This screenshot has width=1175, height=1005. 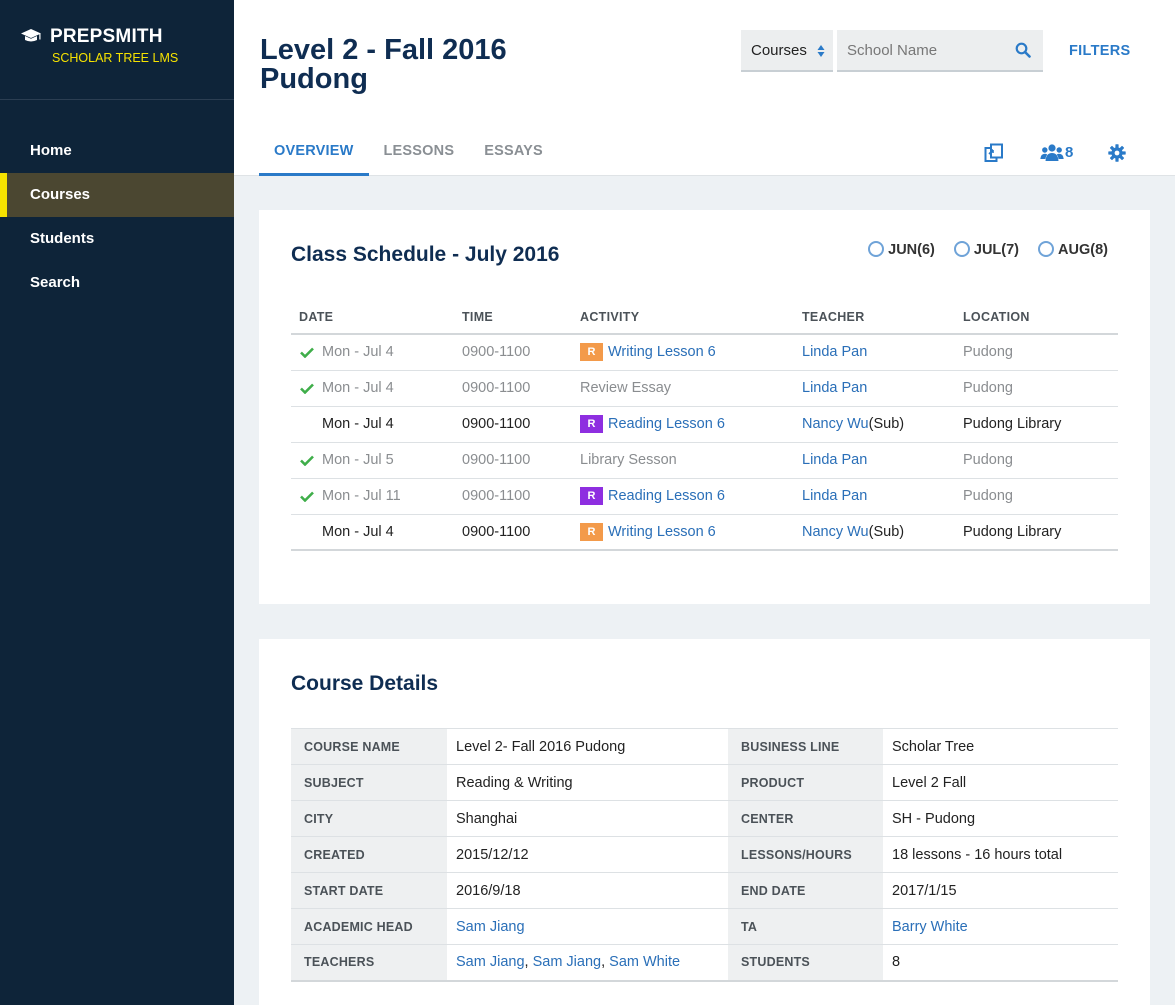 What do you see at coordinates (117, 239) in the screenshot?
I see `sidebar-item-students: Students` at bounding box center [117, 239].